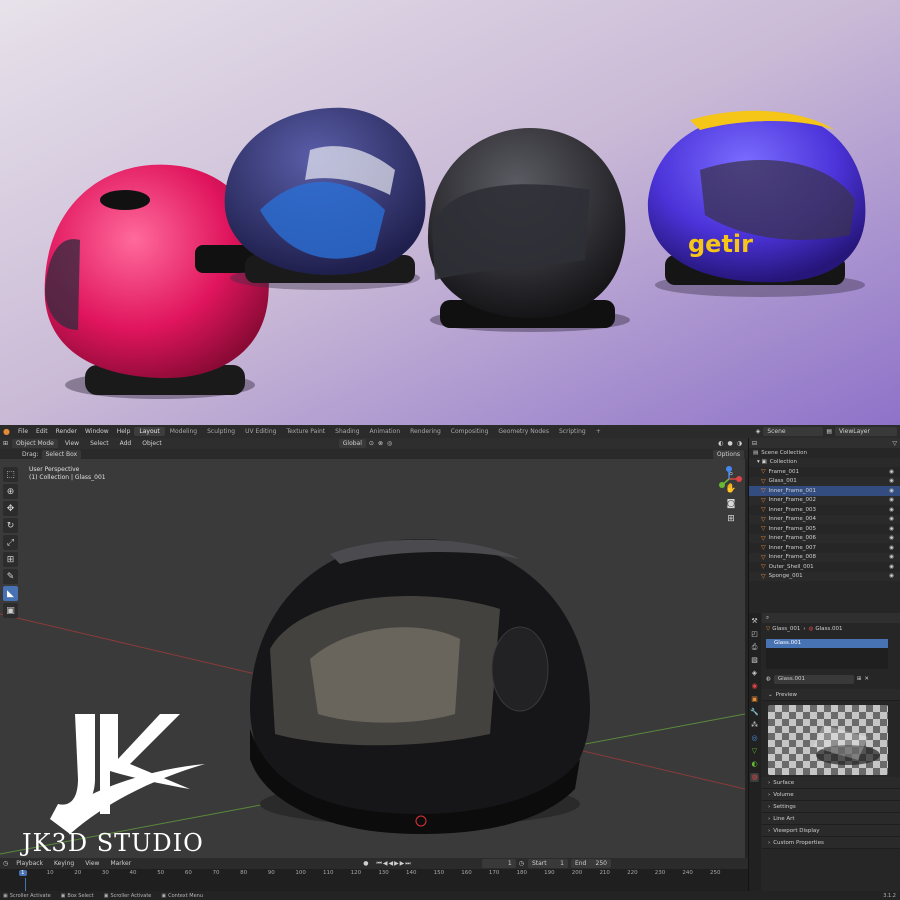 Image resolution: width=900 pixels, height=900 pixels. I want to click on annotate-tool-icon: ✎, so click(10, 576).